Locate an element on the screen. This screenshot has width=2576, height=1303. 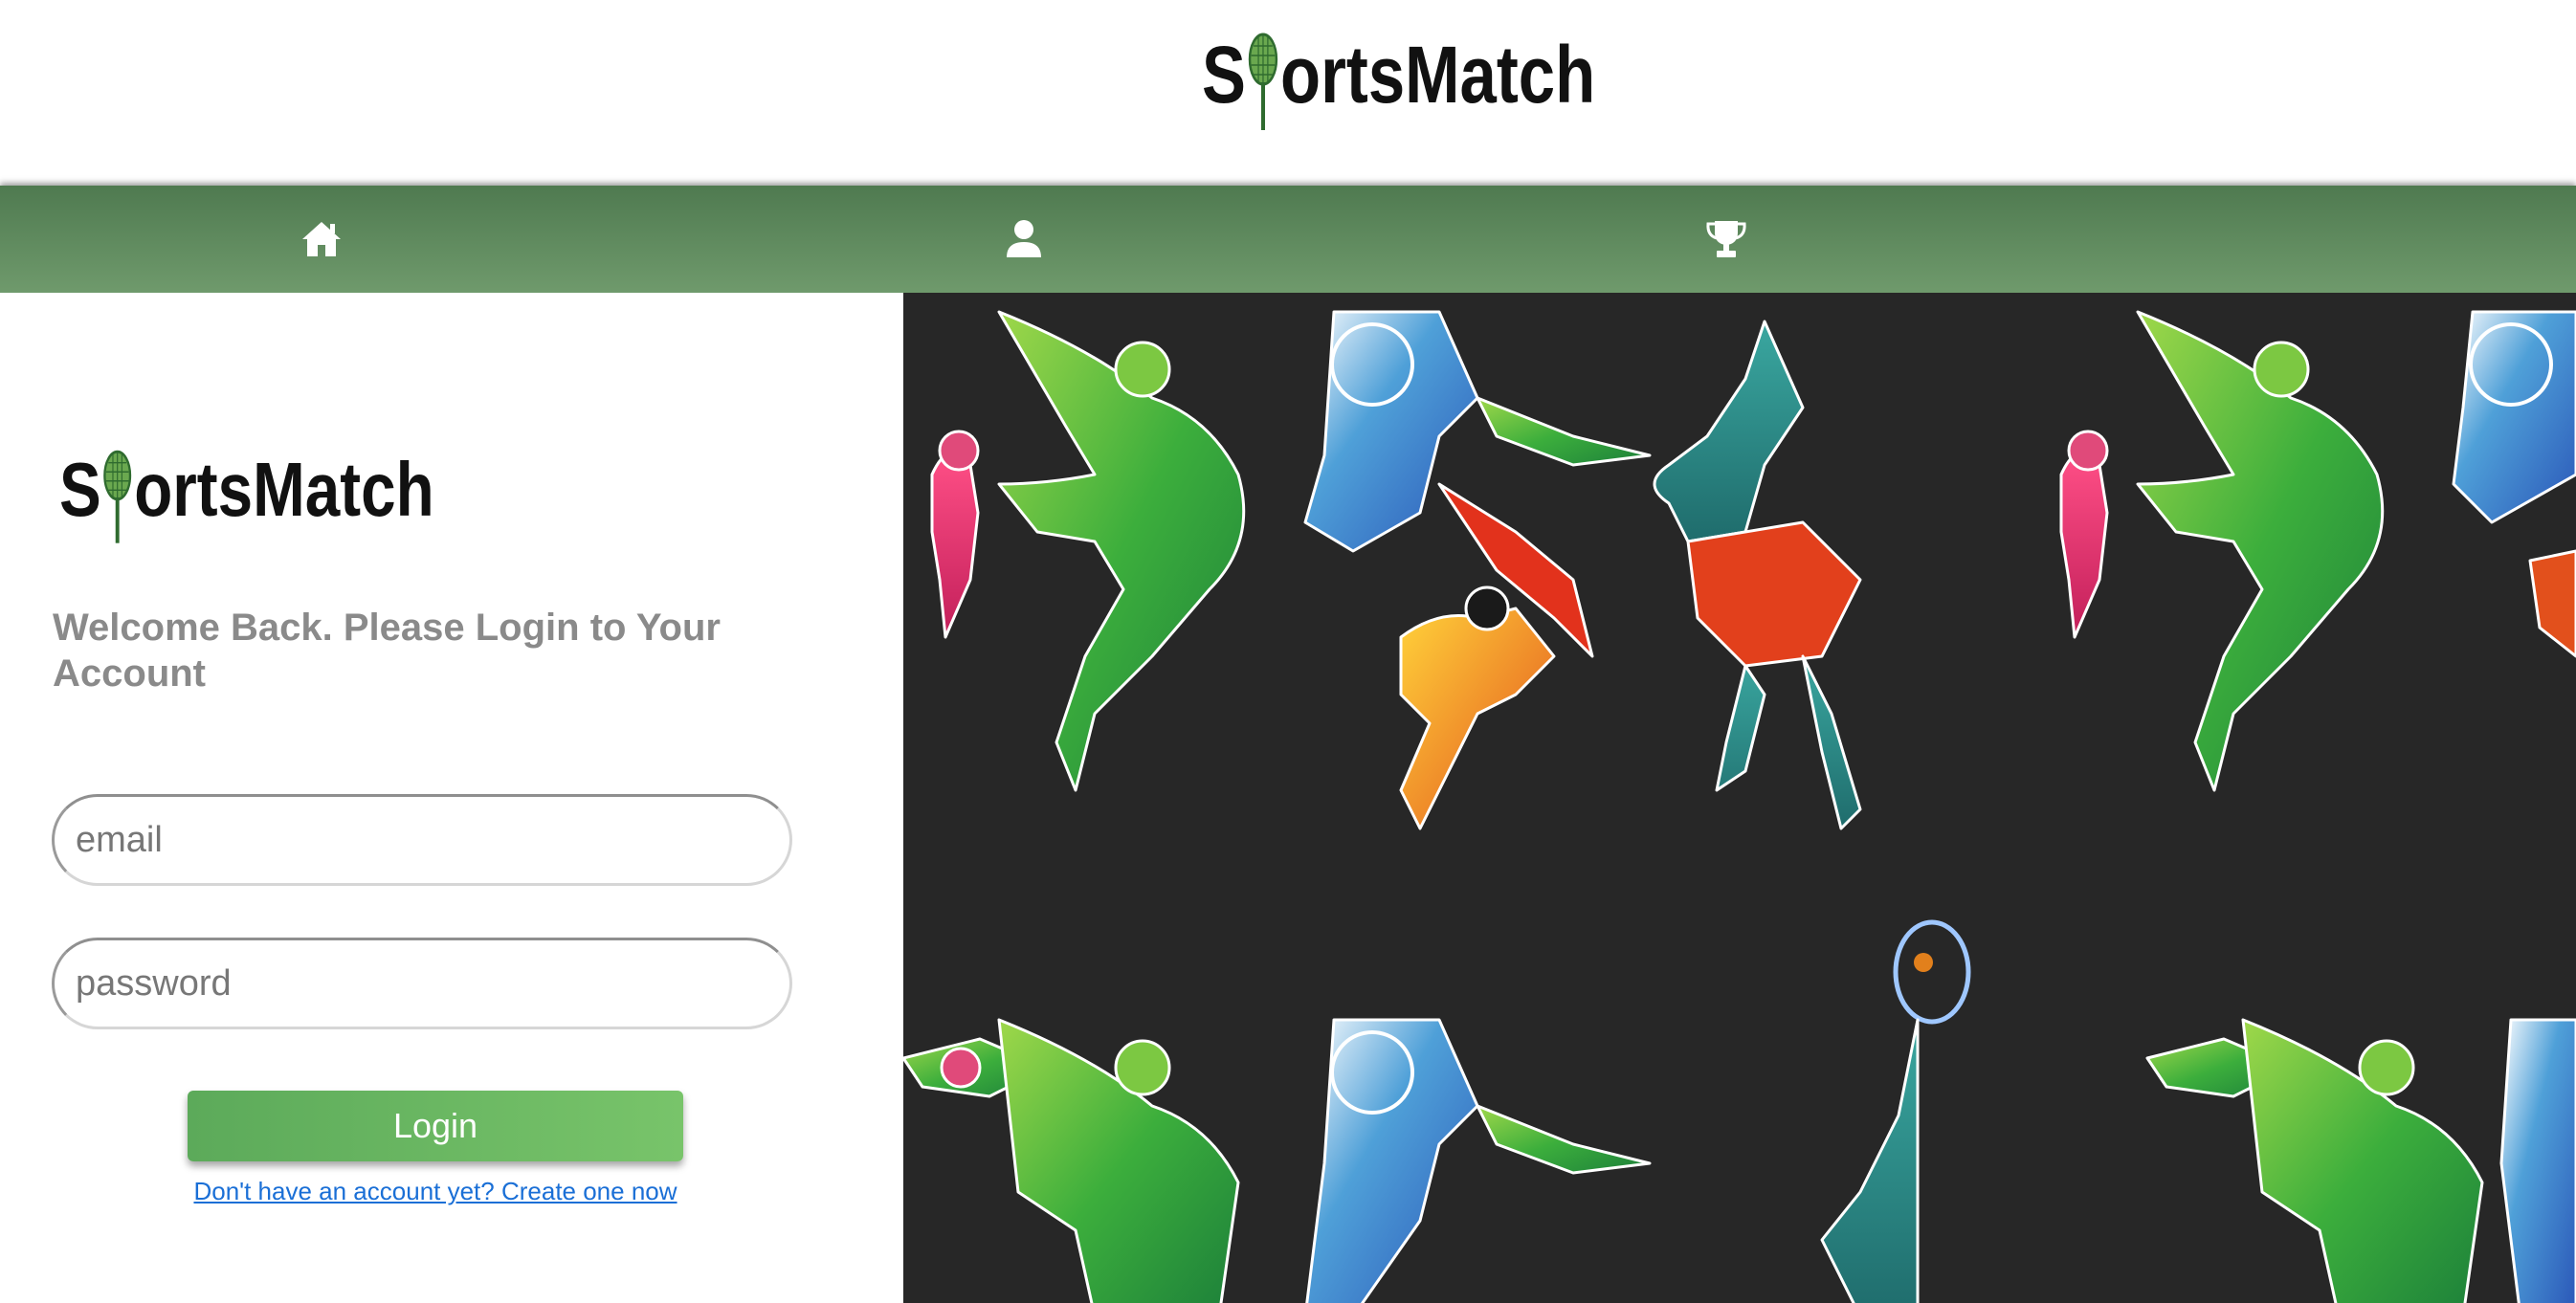
user-icon is located at coordinates (1024, 238).